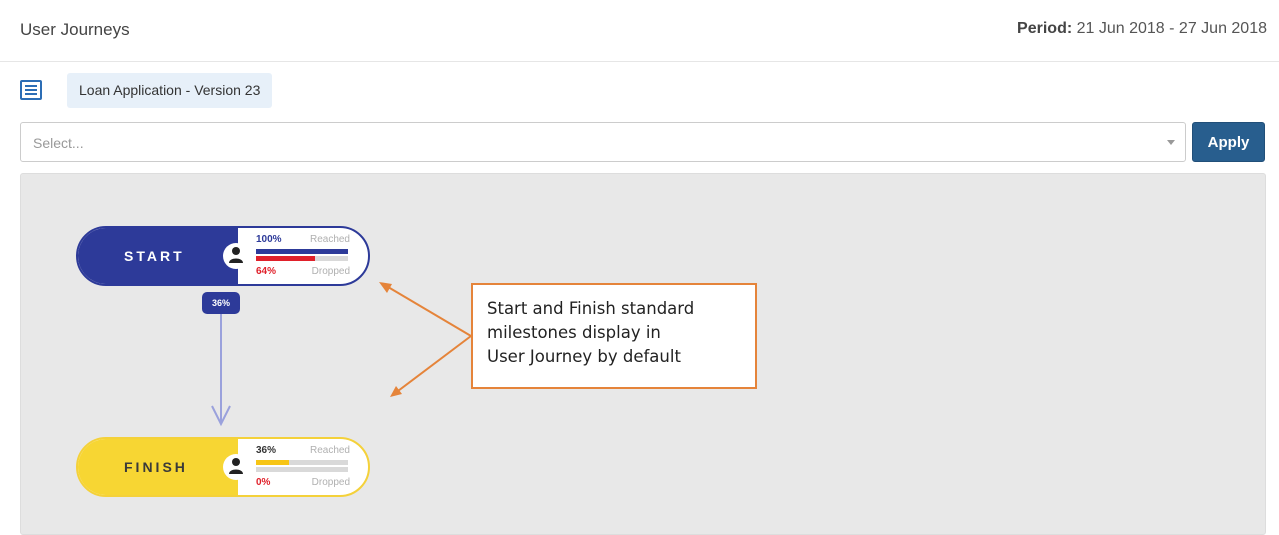 The height and width of the screenshot is (535, 1279). I want to click on callout-arrow-start, so click(427, 310).